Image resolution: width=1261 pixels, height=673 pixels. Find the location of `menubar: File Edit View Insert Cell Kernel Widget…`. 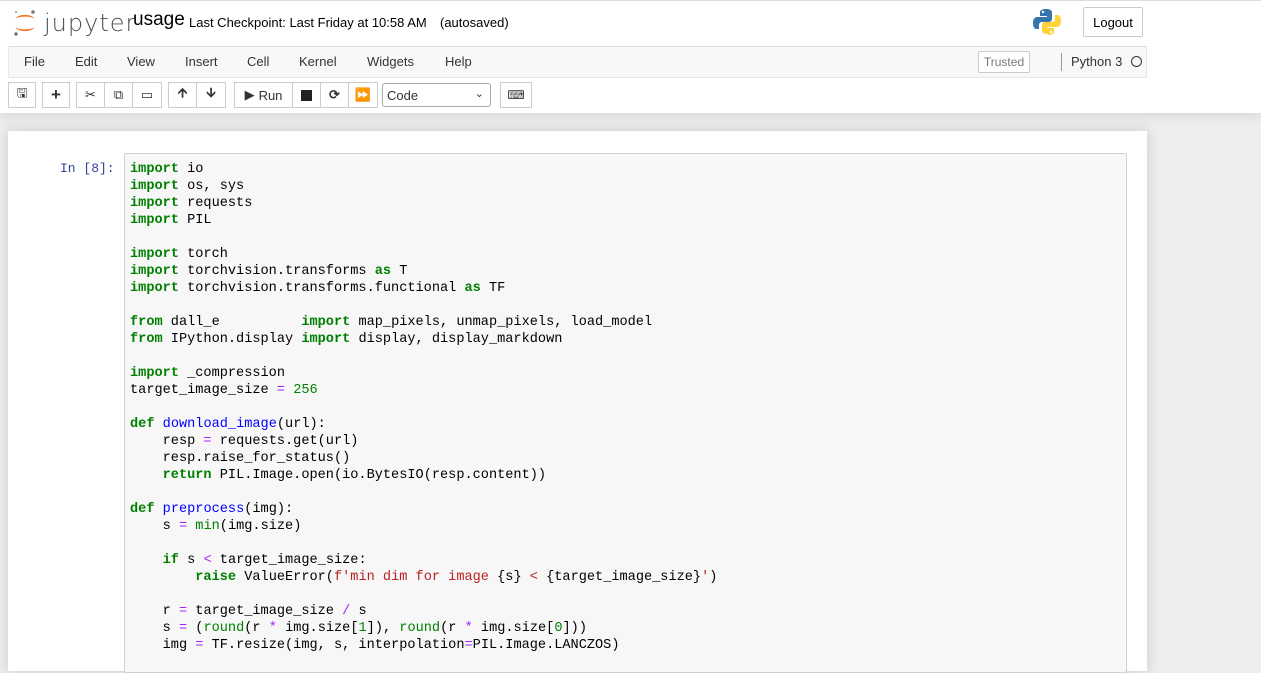

menubar: File Edit View Insert Cell Kernel Widget… is located at coordinates (577, 62).